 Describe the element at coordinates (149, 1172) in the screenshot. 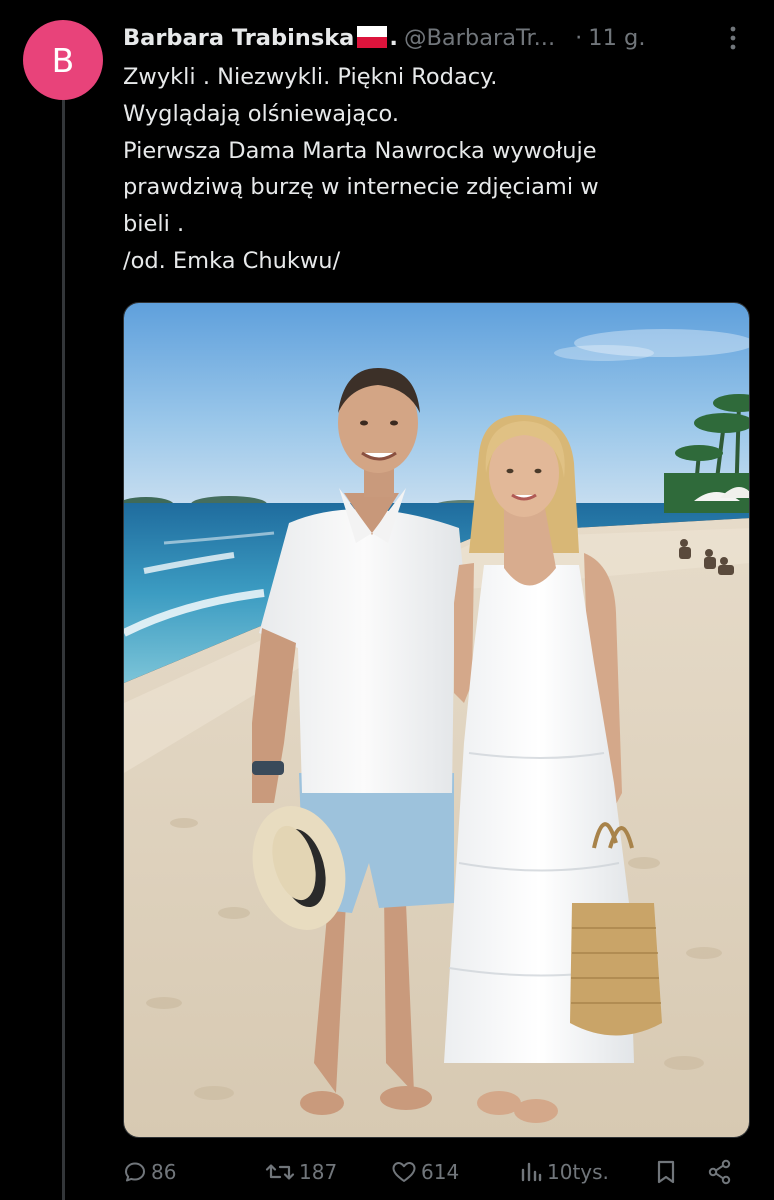

I see `reply-button: 86` at that location.